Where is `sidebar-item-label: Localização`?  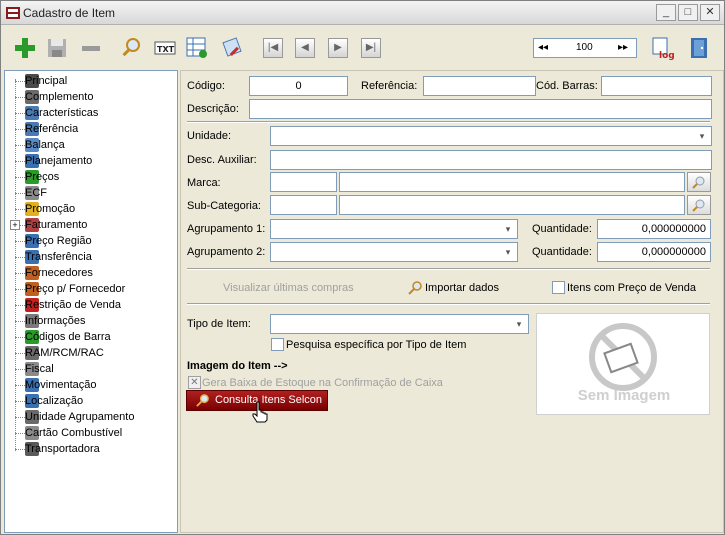 sidebar-item-label: Localização is located at coordinates (54, 401).